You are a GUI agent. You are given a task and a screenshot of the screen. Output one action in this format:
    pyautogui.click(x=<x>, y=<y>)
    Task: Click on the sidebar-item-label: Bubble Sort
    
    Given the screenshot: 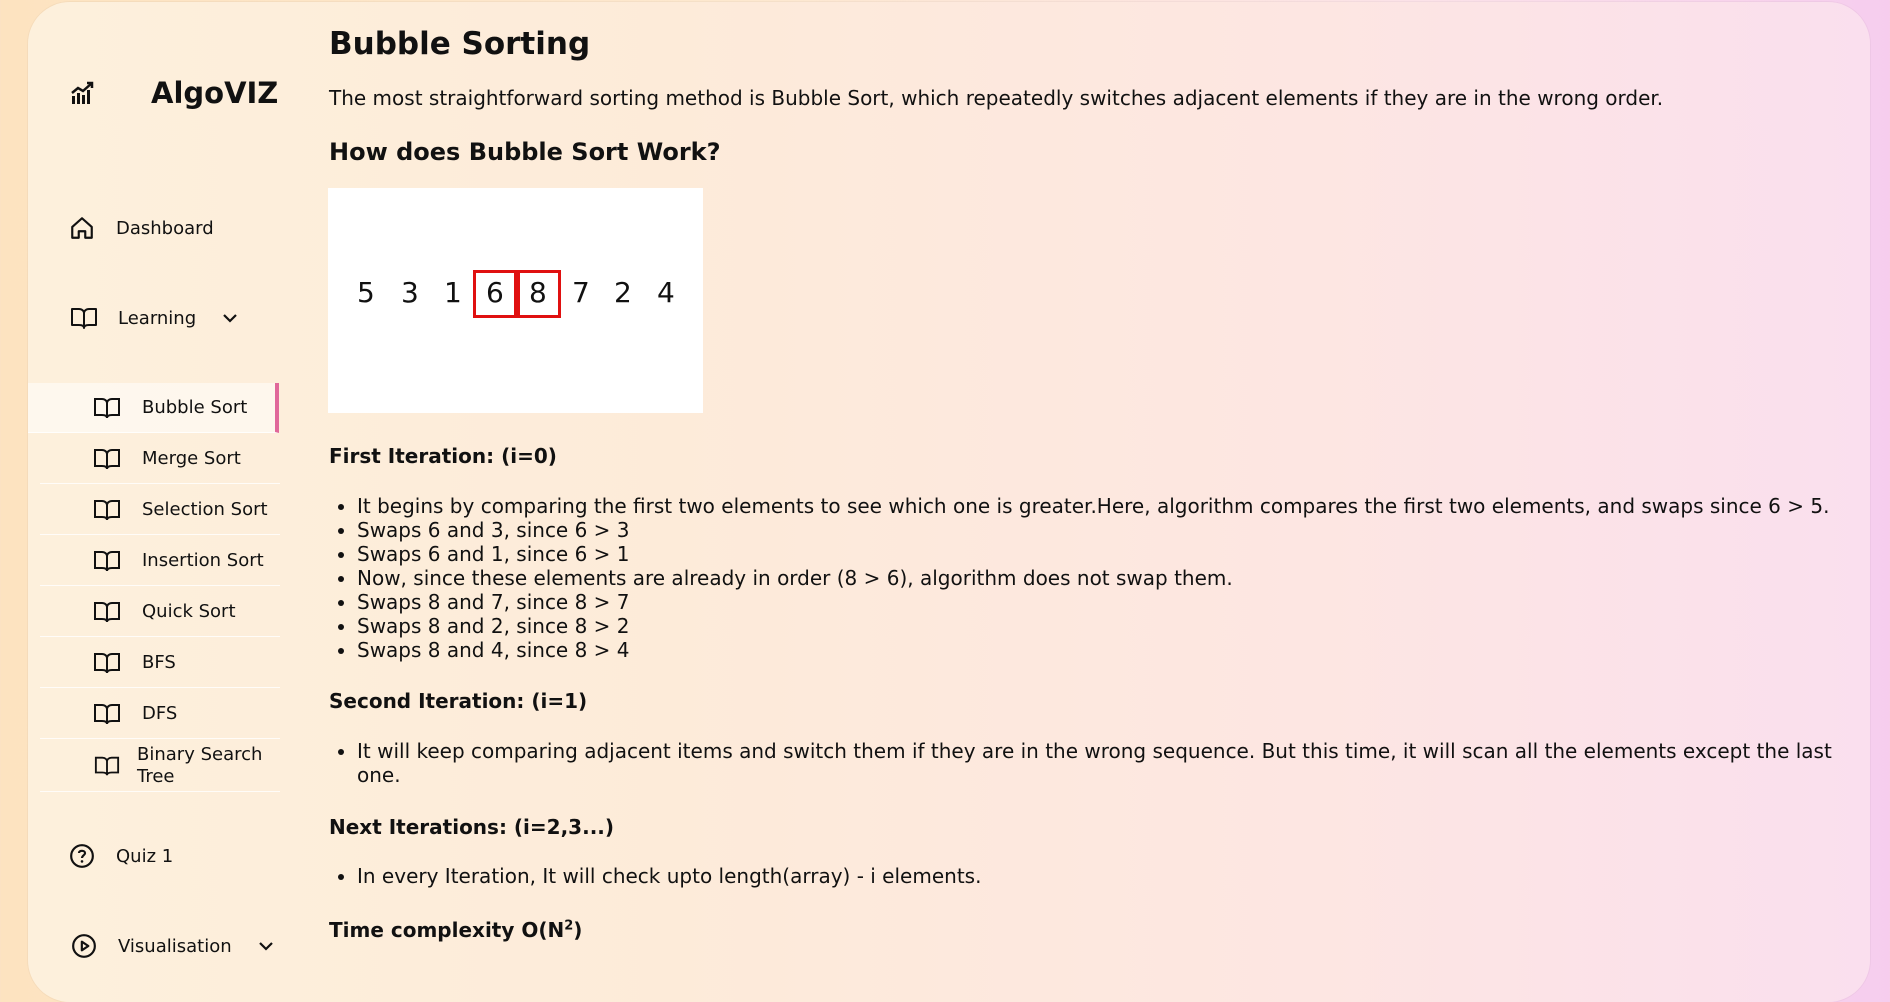 What is the action you would take?
    pyautogui.click(x=195, y=407)
    